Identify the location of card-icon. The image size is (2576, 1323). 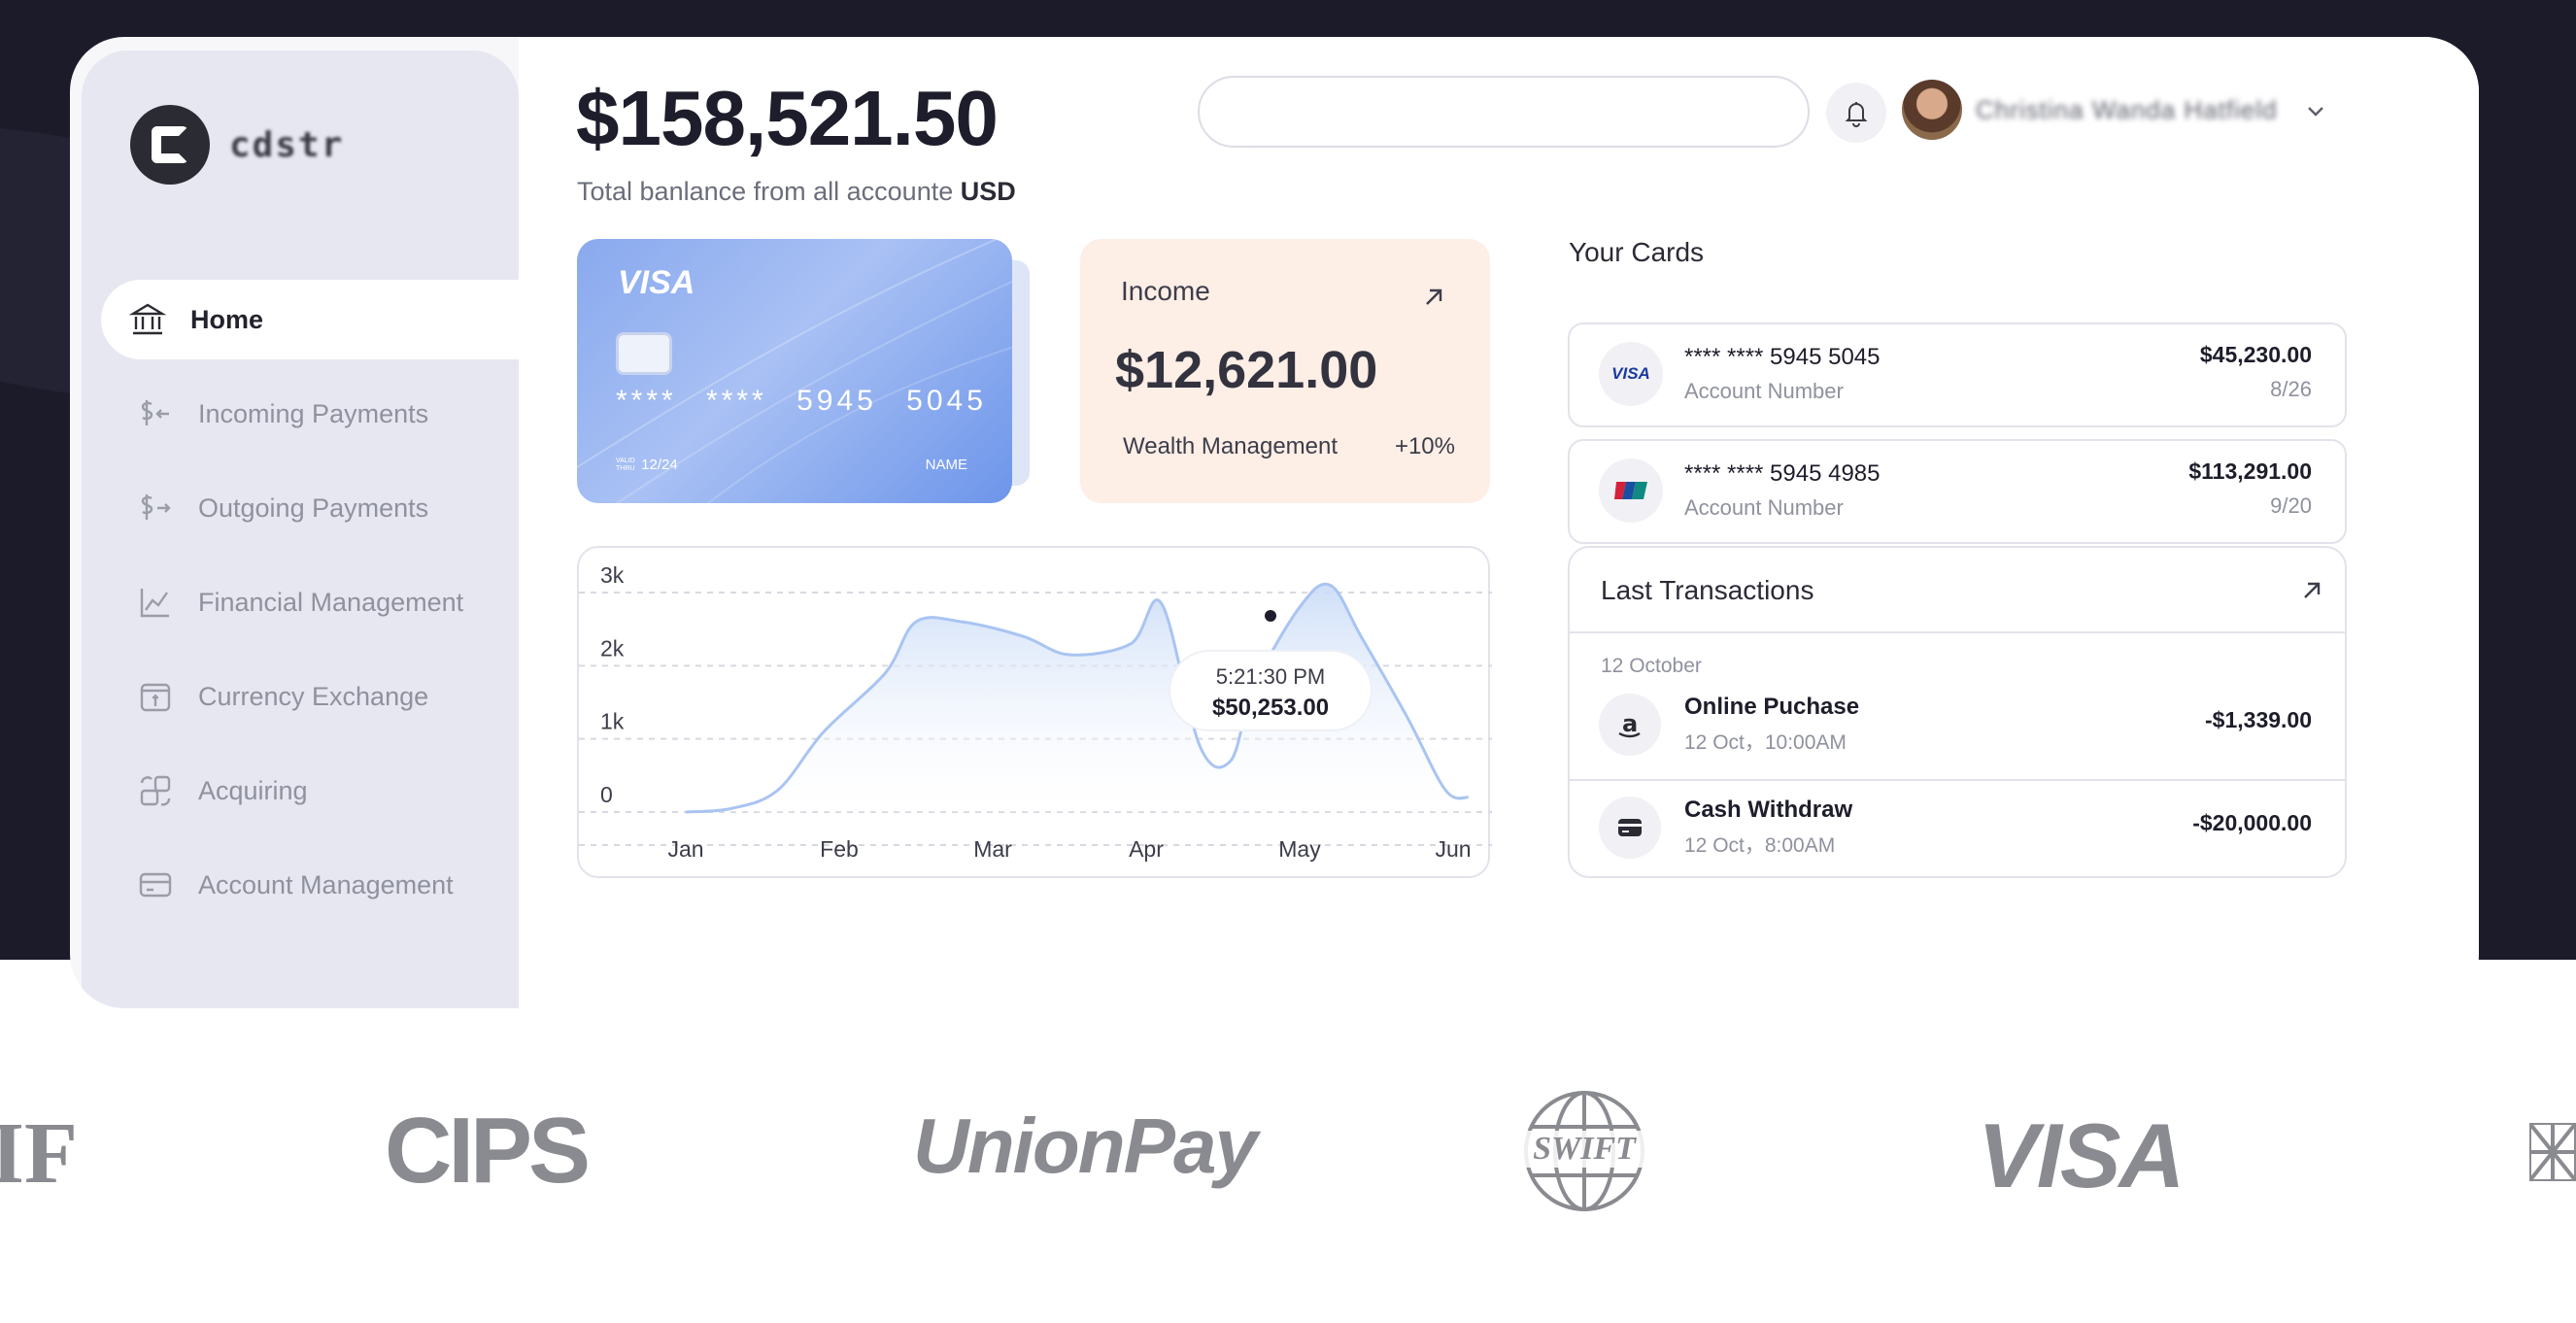
(155, 885).